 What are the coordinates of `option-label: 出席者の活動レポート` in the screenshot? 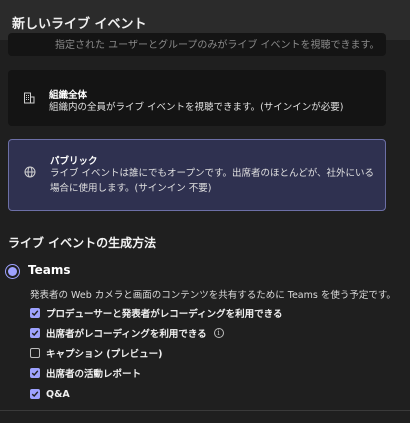 It's located at (94, 374).